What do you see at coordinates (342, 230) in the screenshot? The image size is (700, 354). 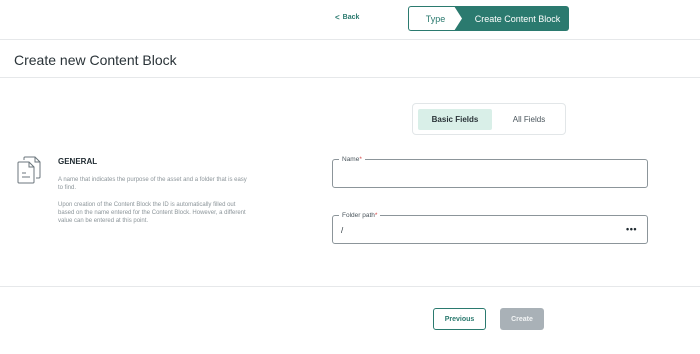 I see `folder-path-value: /` at bounding box center [342, 230].